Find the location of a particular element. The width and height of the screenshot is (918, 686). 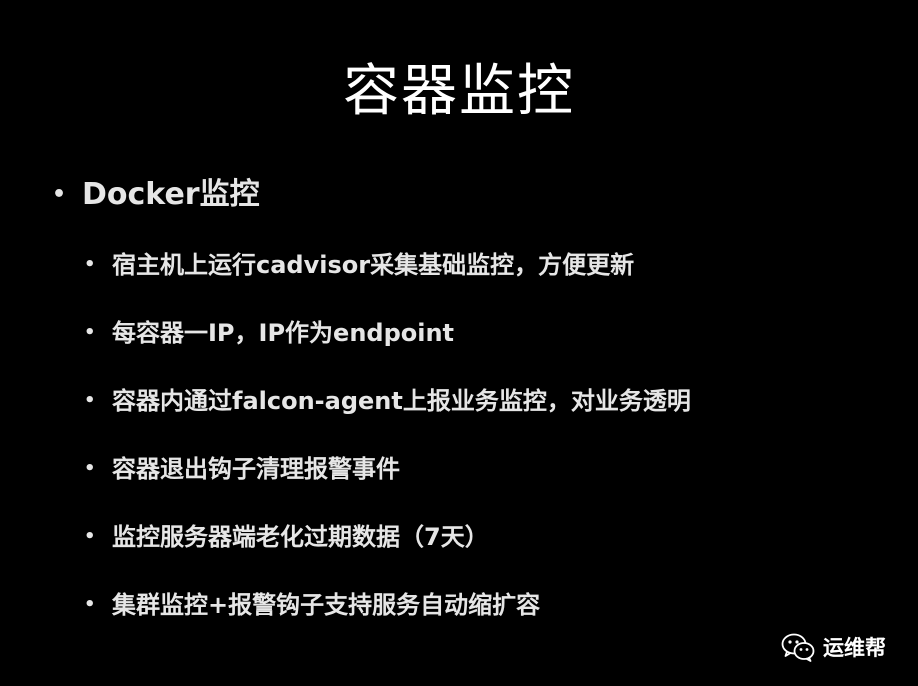

sub-bullet-label: 宿主机上运行cadvisor采集基础监控，方便更新 is located at coordinates (373, 265).